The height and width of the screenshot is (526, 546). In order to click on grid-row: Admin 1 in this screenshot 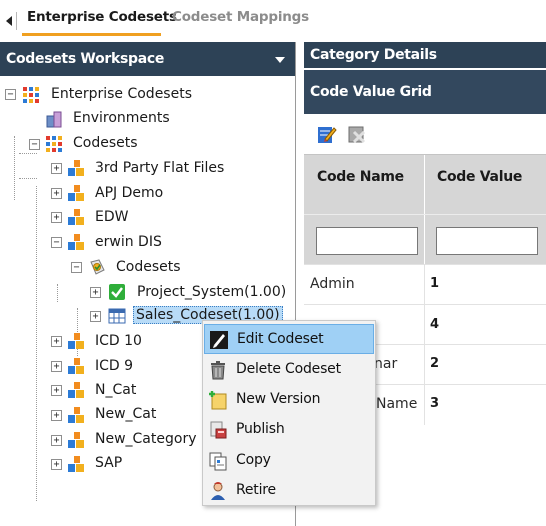, I will do `click(425, 284)`.